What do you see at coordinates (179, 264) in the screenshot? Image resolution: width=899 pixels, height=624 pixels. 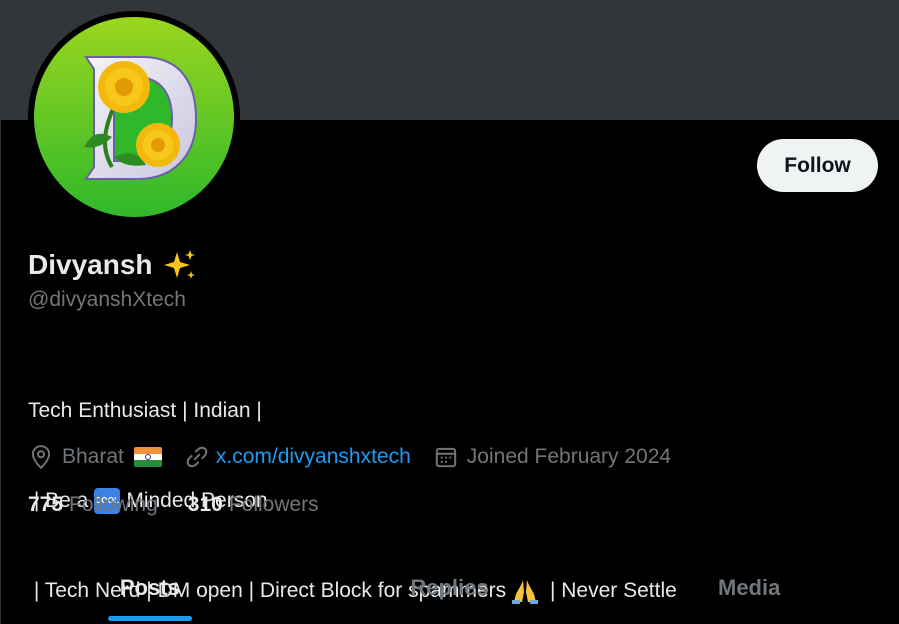 I see `sparkles-icon` at bounding box center [179, 264].